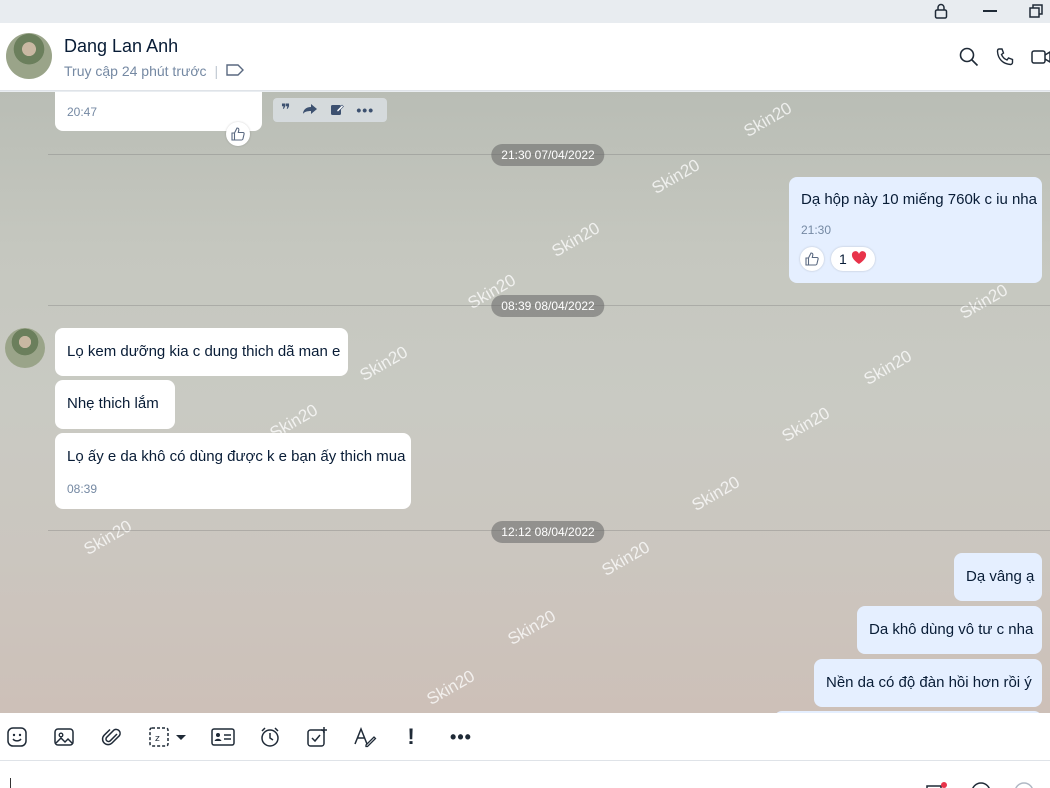 This screenshot has width=1050, height=788. What do you see at coordinates (365, 110) in the screenshot?
I see `more-options-icon: •••` at bounding box center [365, 110].